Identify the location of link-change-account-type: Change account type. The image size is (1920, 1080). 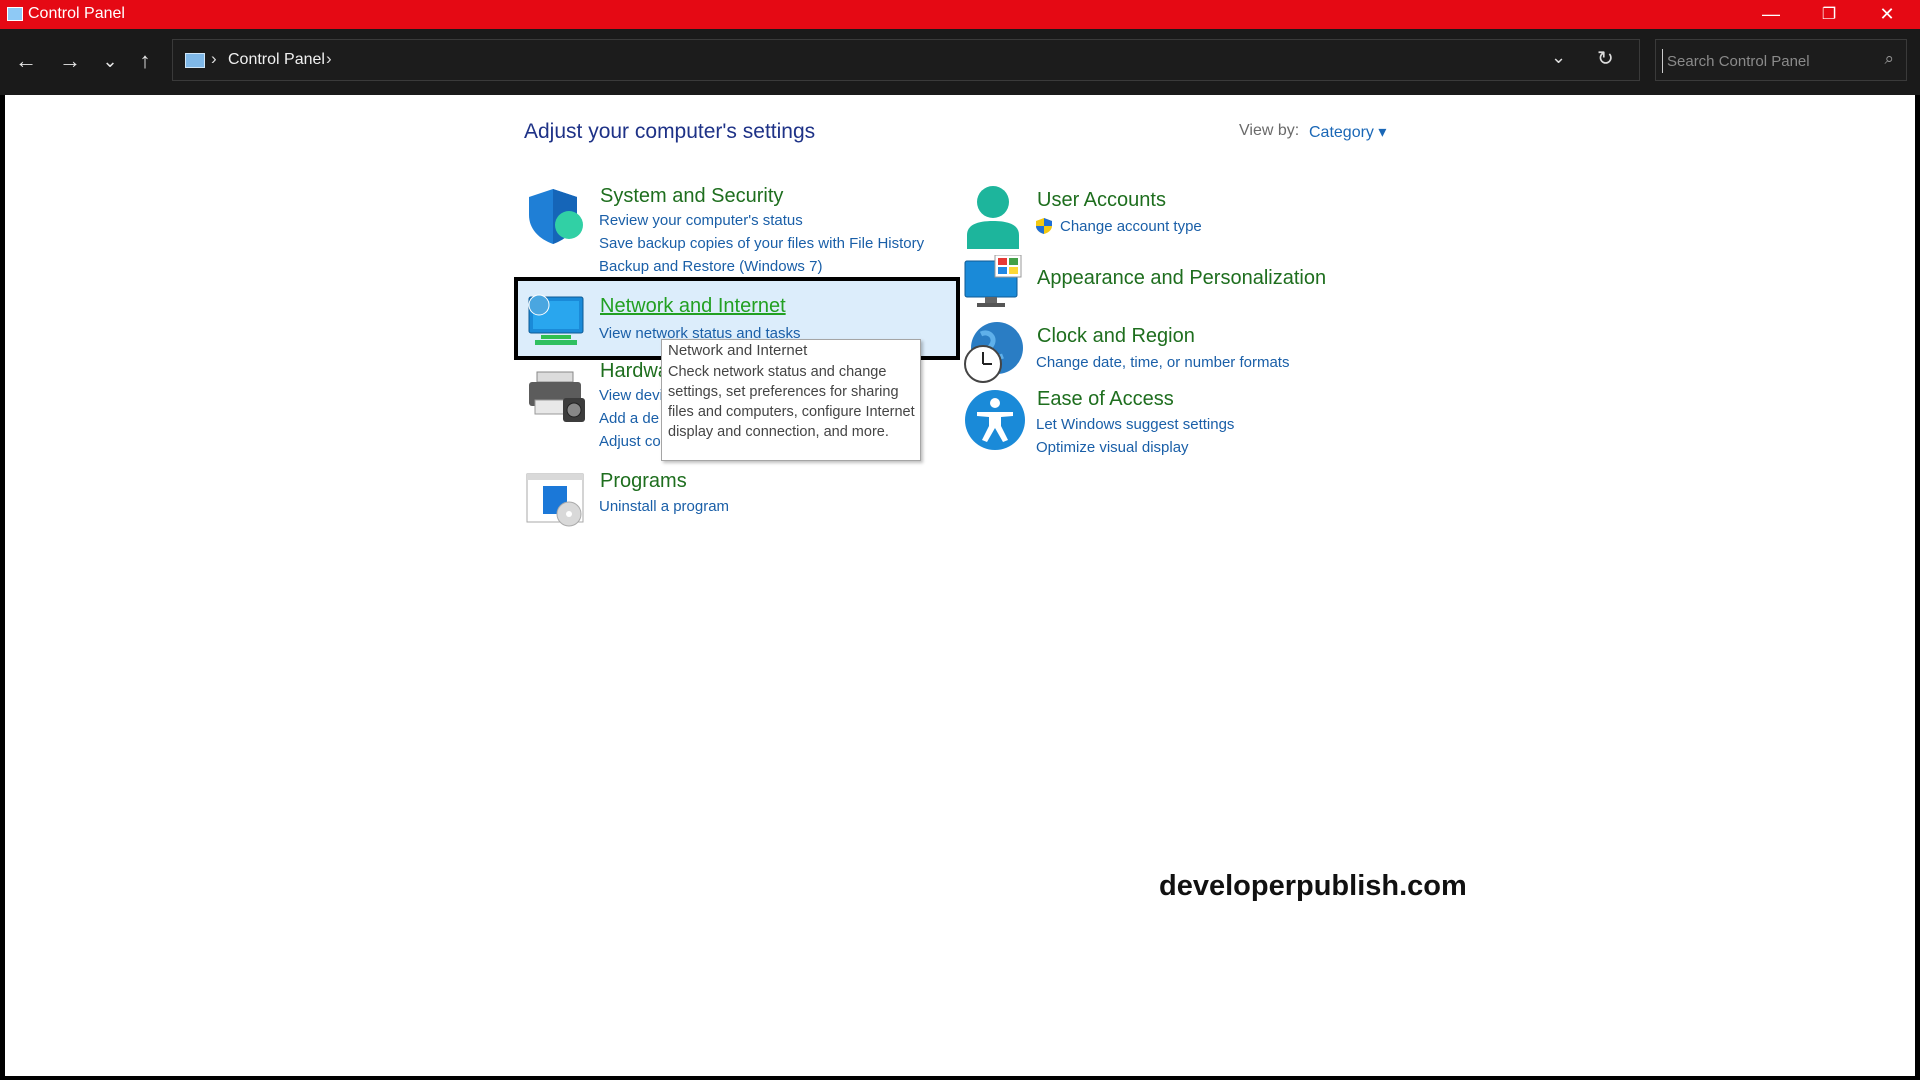
(1131, 226).